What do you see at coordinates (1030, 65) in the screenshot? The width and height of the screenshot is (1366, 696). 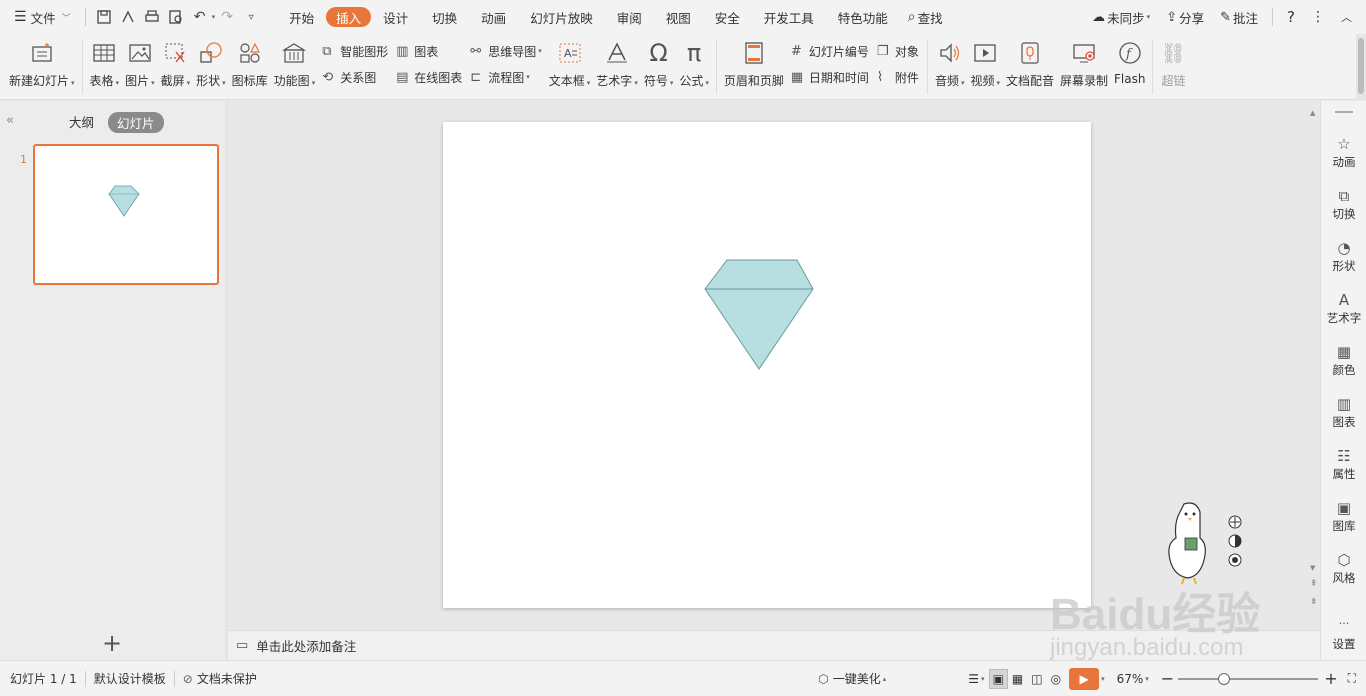 I see `doc-voice-button: 文档配音` at bounding box center [1030, 65].